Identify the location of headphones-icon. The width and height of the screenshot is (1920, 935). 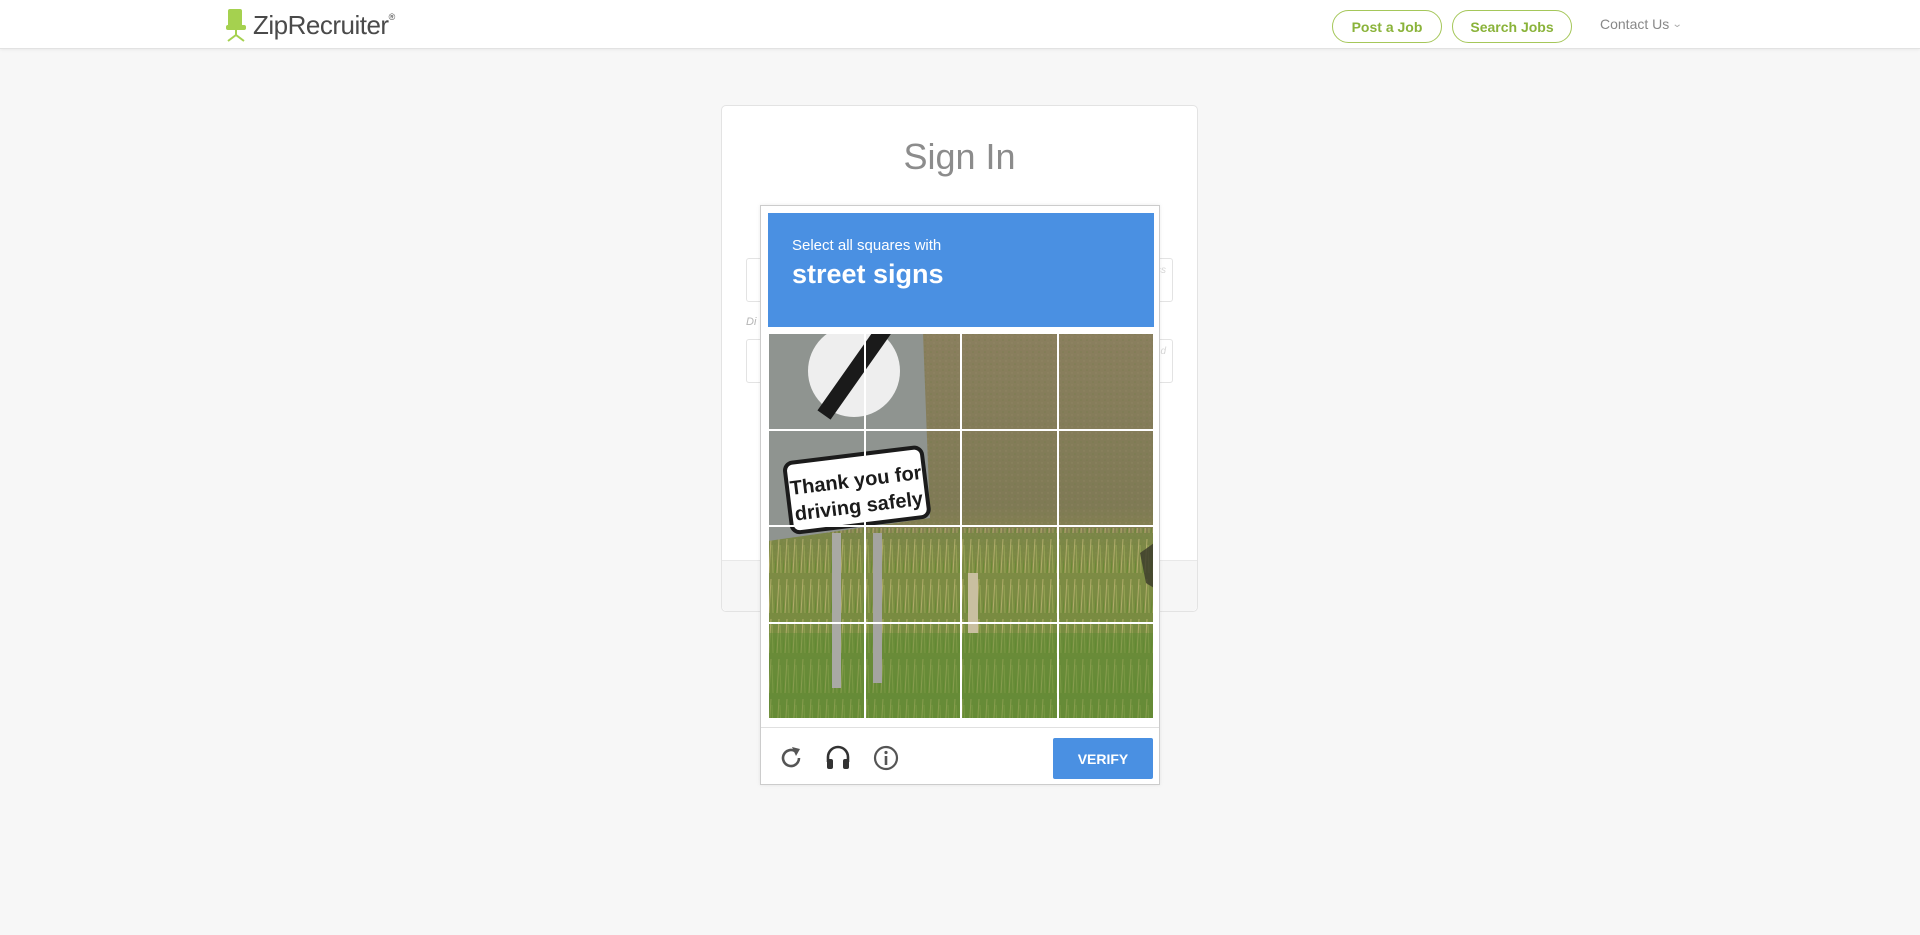
(838, 758).